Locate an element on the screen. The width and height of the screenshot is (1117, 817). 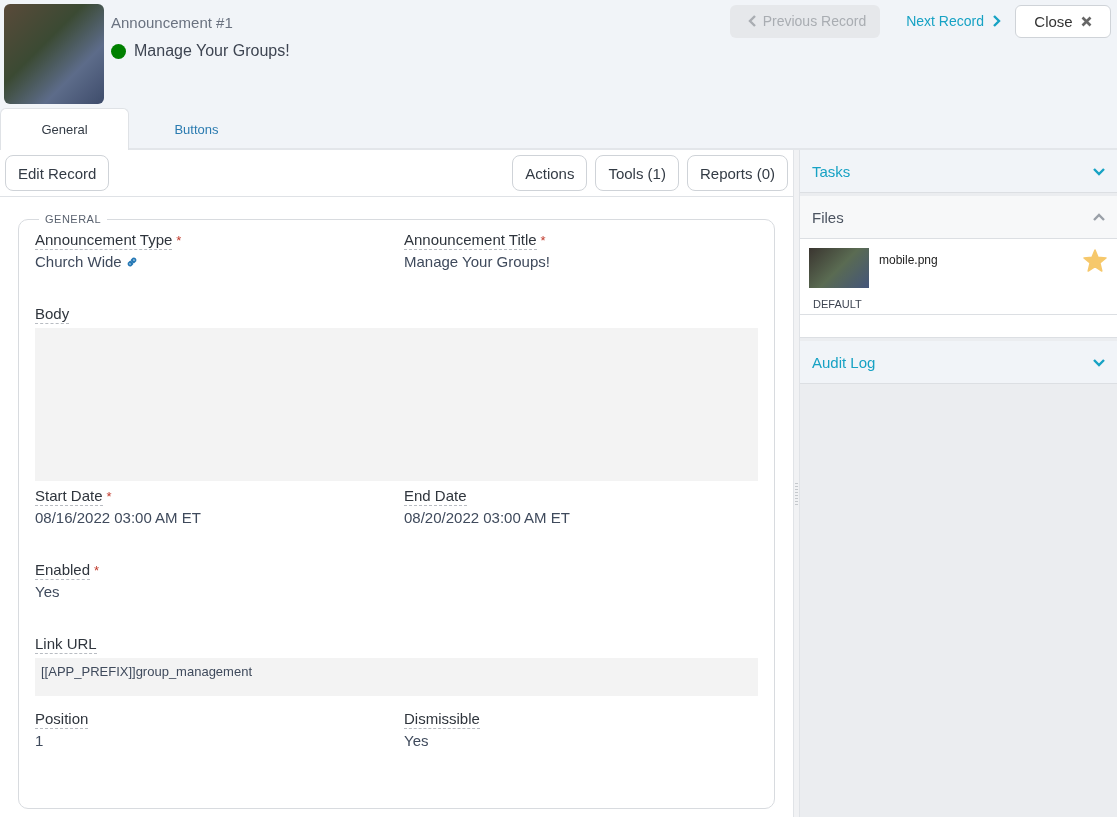
toolbar-button: Edit Record is located at coordinates (57, 173).